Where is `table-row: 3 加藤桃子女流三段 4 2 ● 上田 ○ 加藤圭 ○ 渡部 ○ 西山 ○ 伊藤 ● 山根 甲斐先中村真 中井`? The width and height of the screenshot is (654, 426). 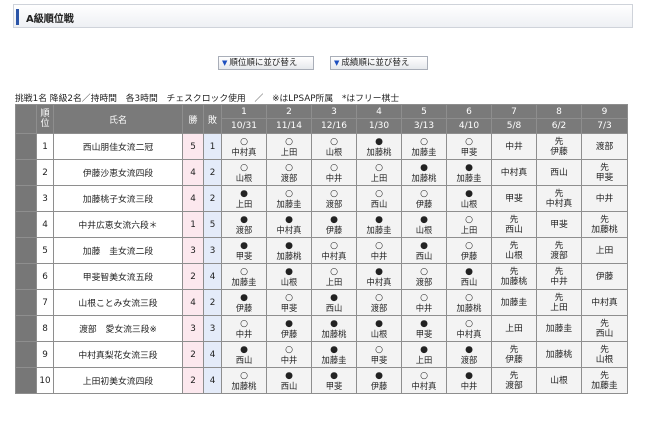 table-row: 3 加藤桃子女流三段 4 2 ● 上田 ○ 加藤圭 ○ 渡部 ○ 西山 ○ 伊藤 ● 山根 甲斐先中村真 中井 is located at coordinates (321, 198).